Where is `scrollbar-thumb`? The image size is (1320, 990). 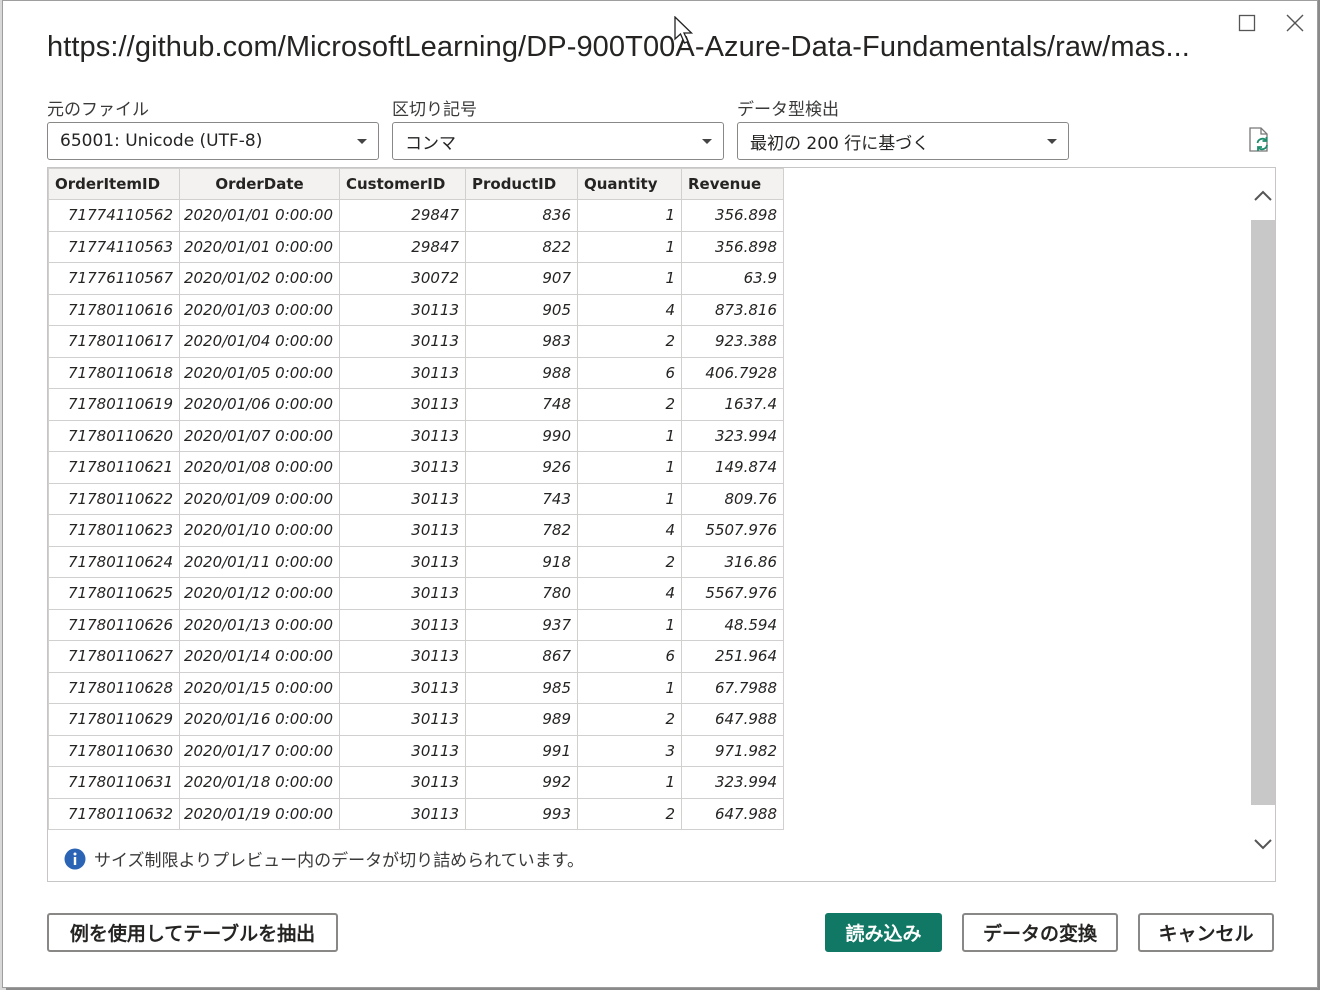
scrollbar-thumb is located at coordinates (1263, 512).